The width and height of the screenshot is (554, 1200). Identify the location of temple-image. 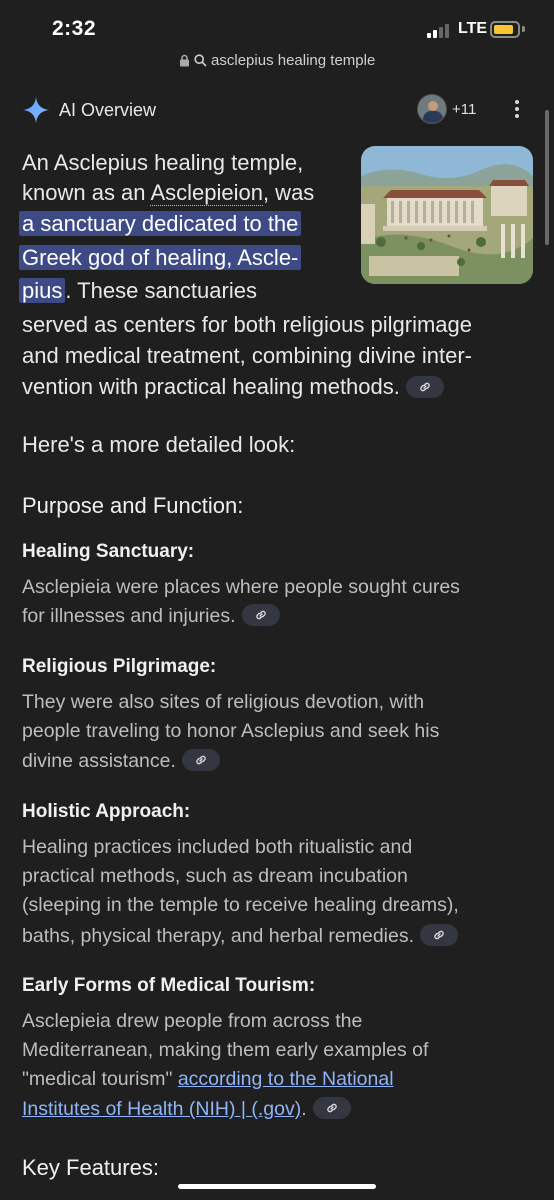
(447, 215).